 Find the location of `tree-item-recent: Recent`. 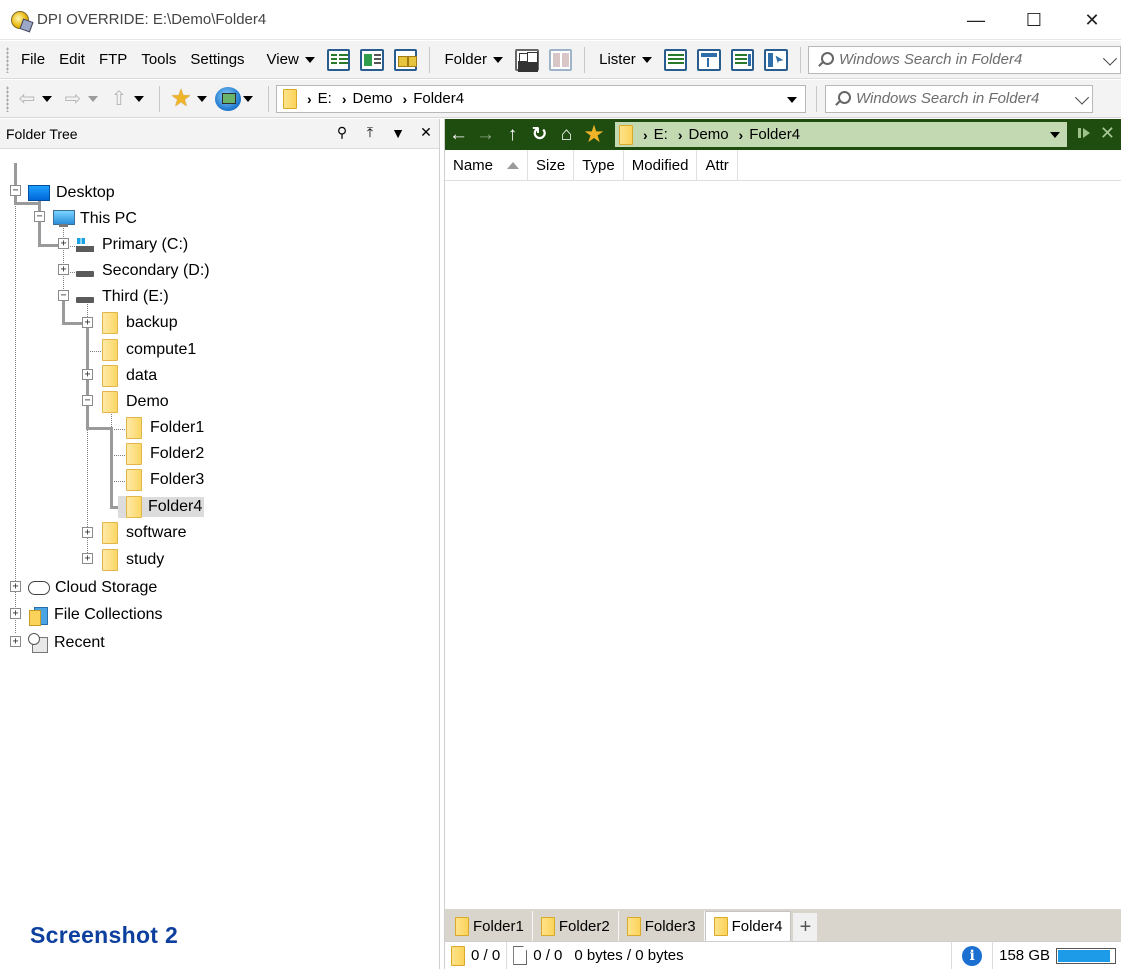

tree-item-recent: Recent is located at coordinates (67, 643).